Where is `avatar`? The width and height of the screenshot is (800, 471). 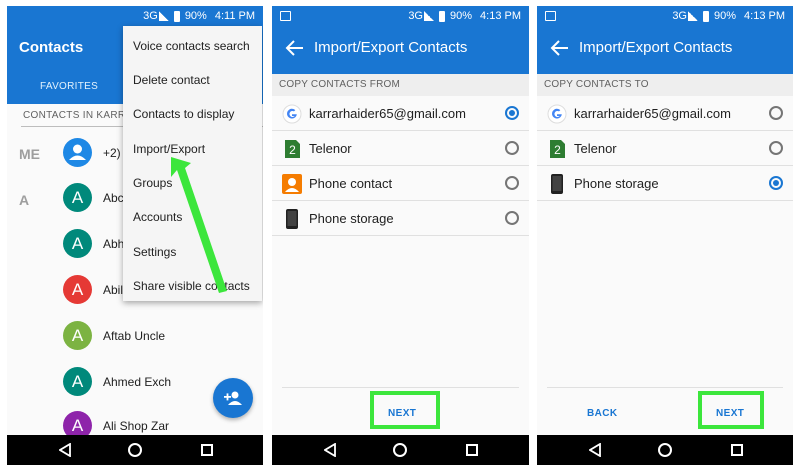
avatar is located at coordinates (77, 152).